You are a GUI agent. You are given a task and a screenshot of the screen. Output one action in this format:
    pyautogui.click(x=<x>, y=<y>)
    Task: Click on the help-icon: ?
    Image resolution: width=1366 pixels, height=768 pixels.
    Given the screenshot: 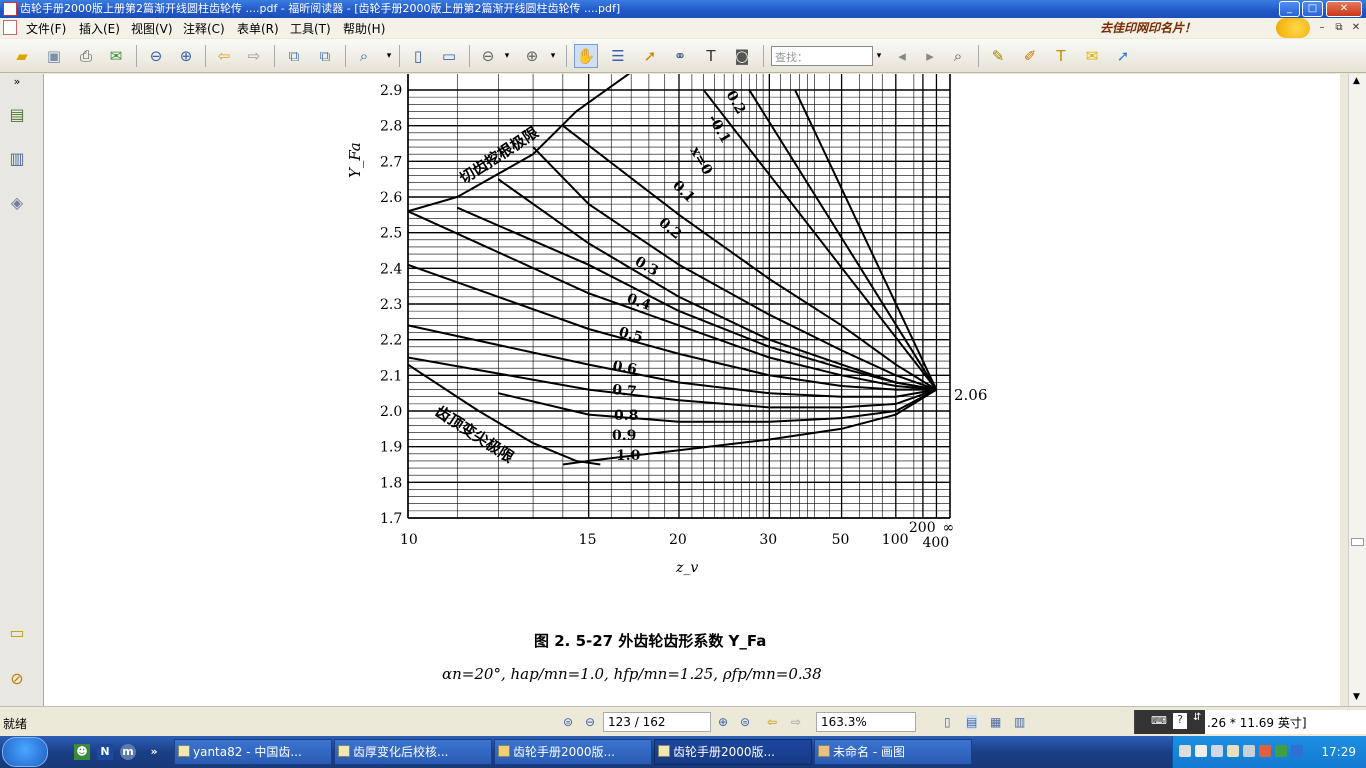 What is the action you would take?
    pyautogui.click(x=1180, y=721)
    